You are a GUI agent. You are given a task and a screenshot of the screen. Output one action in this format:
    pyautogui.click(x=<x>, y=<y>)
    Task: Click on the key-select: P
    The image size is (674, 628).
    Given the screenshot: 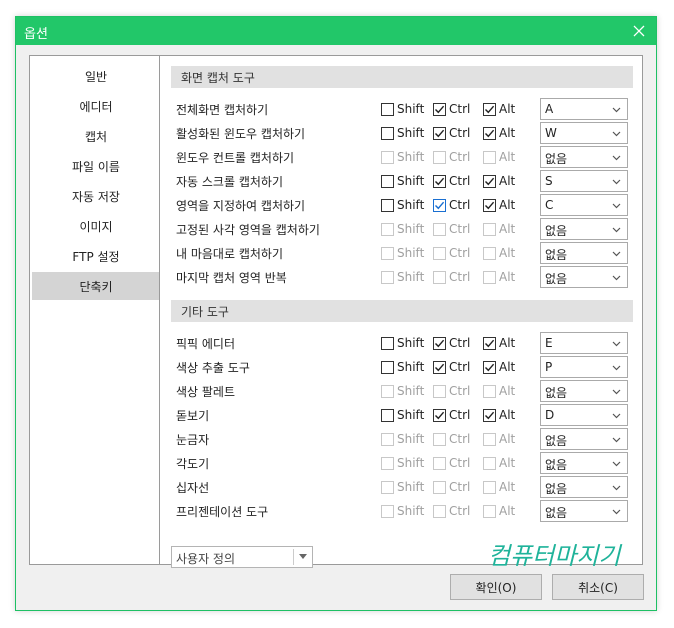 What is the action you would take?
    pyautogui.click(x=584, y=367)
    